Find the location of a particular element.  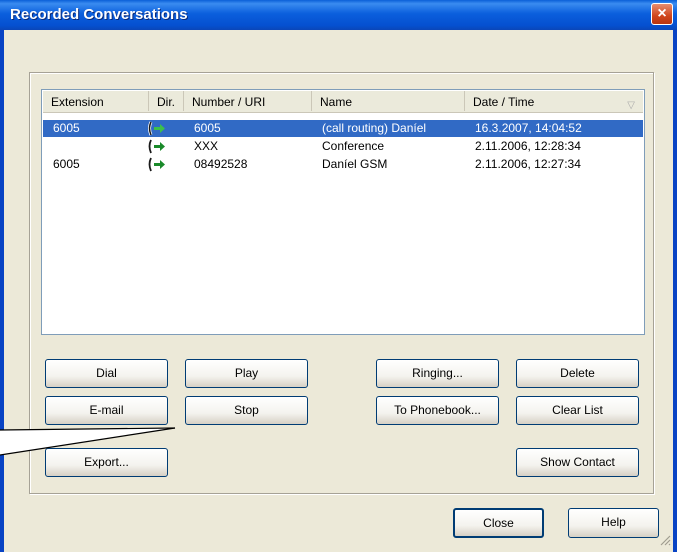

play-button: Play is located at coordinates (246, 373).